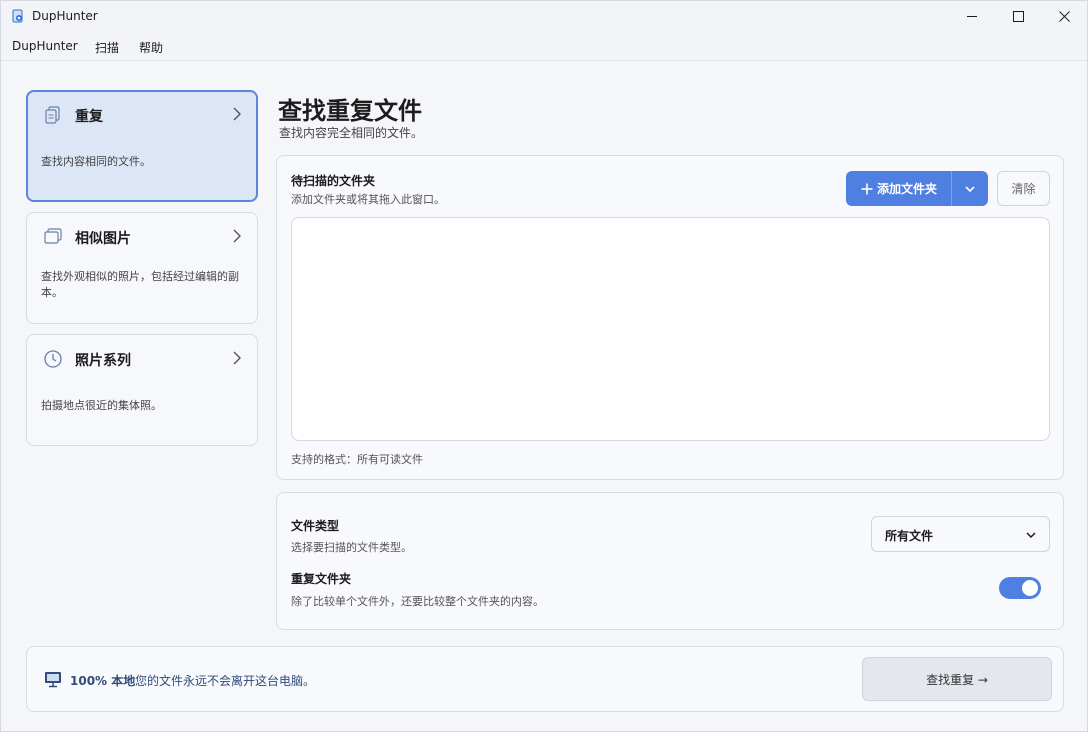 This screenshot has width=1088, height=732. I want to click on close-button, so click(1064, 16).